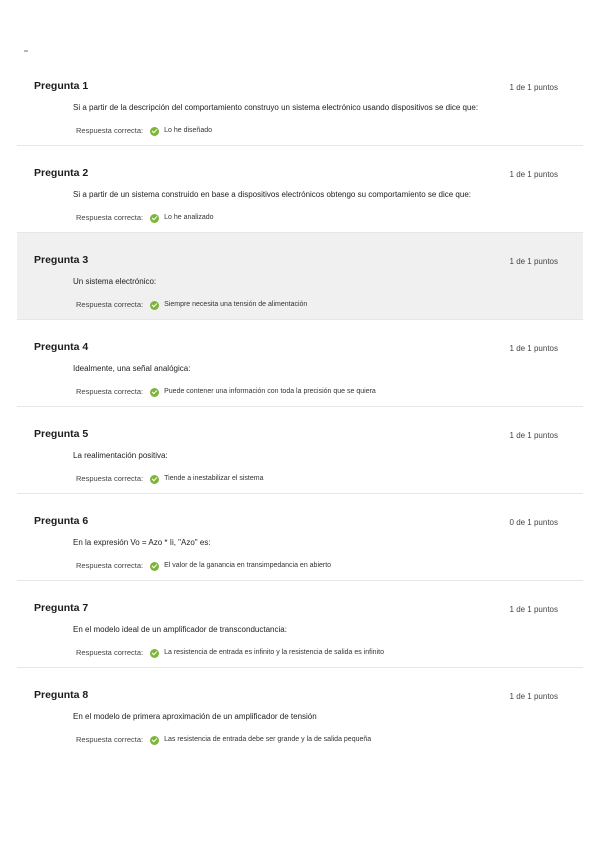 The image size is (600, 848). Describe the element at coordinates (61, 173) in the screenshot. I see `question-title: Pregunta 2` at that location.